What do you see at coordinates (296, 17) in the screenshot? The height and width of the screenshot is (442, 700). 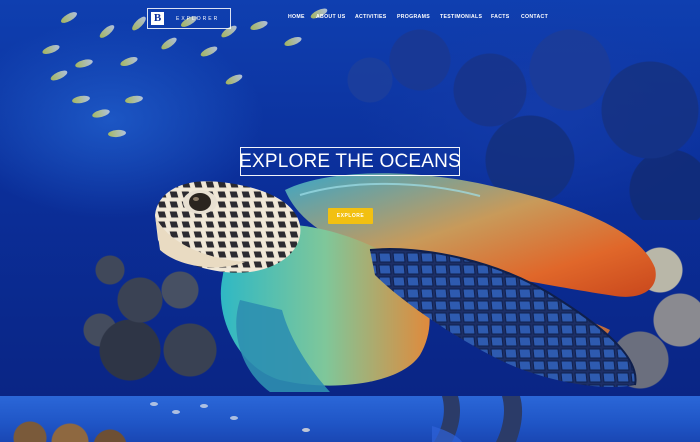 I see `nav-home: HOME` at bounding box center [296, 17].